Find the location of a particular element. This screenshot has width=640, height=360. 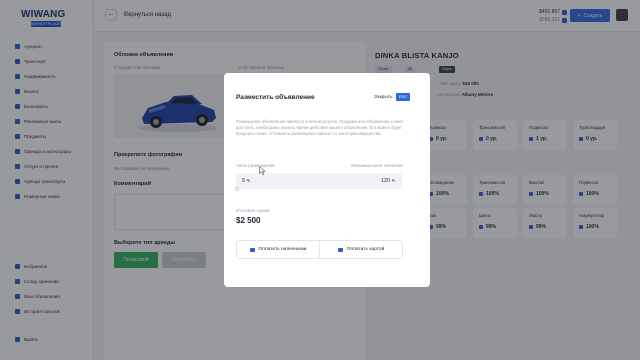

slider-max-value: 120 ч. is located at coordinates (388, 181).